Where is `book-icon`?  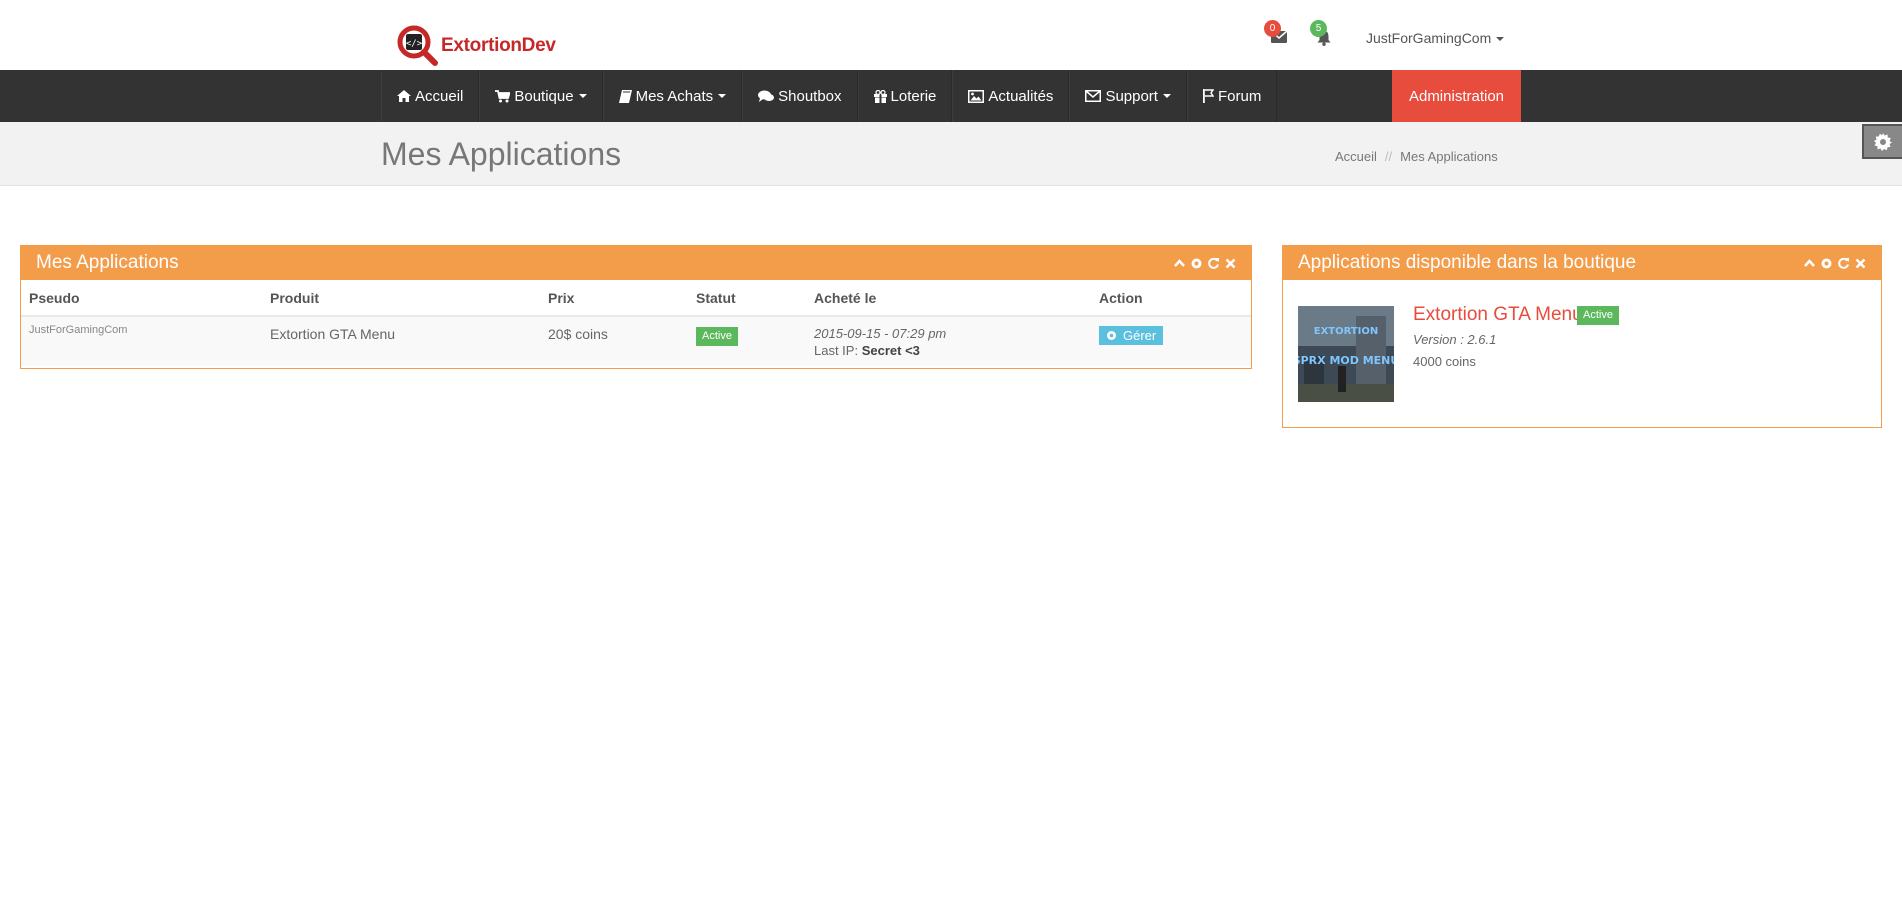
book-icon is located at coordinates (625, 96).